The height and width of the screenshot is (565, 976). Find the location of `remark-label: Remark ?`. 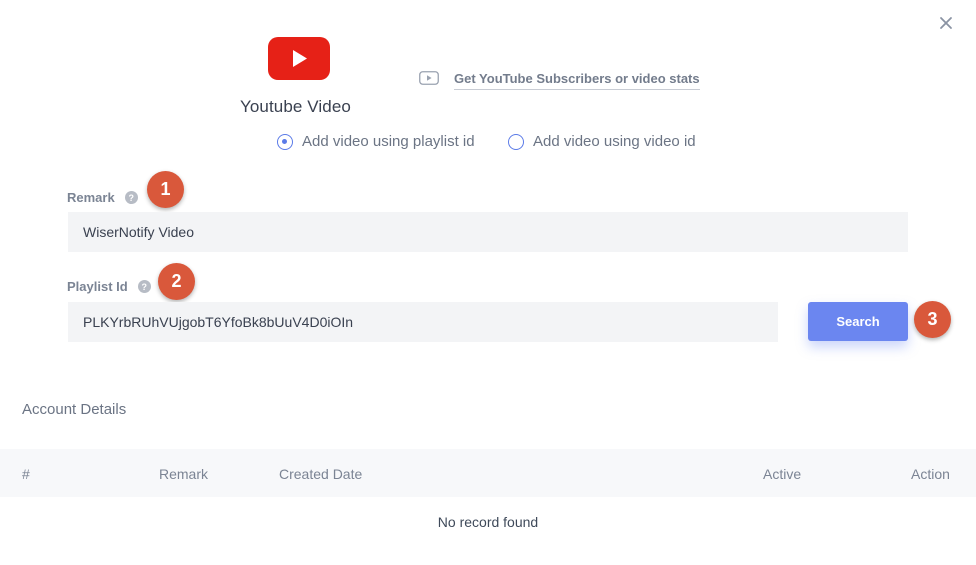

remark-label: Remark ? is located at coordinates (102, 197).